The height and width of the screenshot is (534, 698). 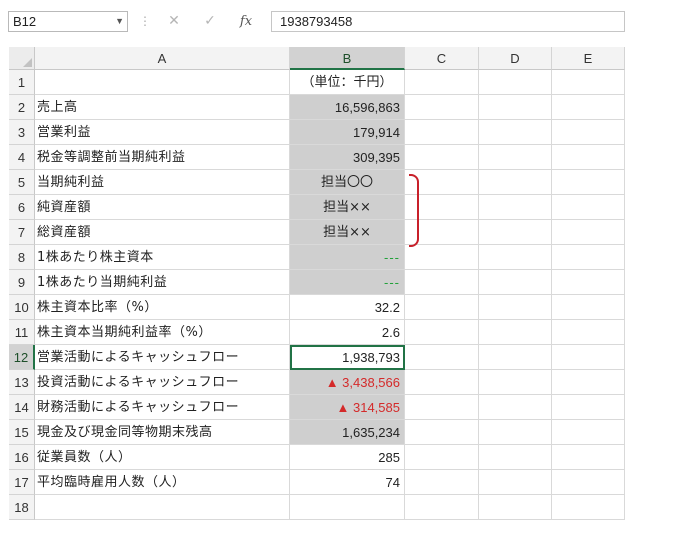 What do you see at coordinates (162, 282) in the screenshot?
I see `cell-a: 1株あたり当期純利益` at bounding box center [162, 282].